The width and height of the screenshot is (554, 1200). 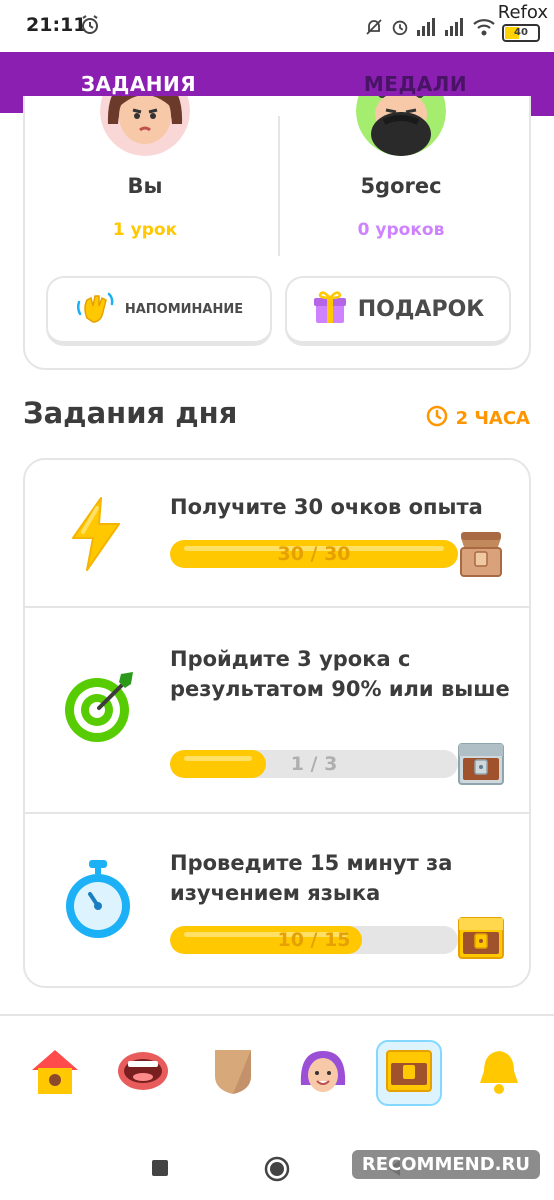 I want to click on quest-progress-text: 1 / 3, so click(x=314, y=764).